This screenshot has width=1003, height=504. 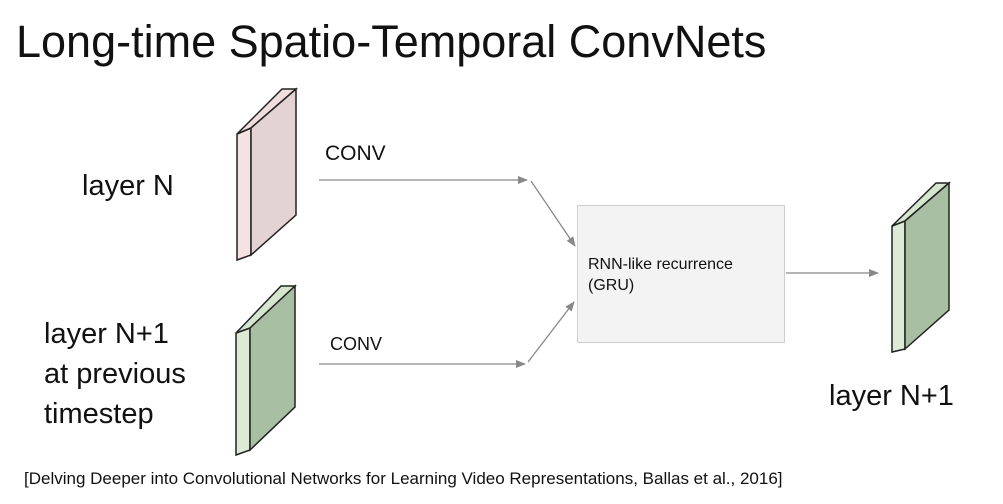 I want to click on layer-out-side, so click(x=898, y=286).